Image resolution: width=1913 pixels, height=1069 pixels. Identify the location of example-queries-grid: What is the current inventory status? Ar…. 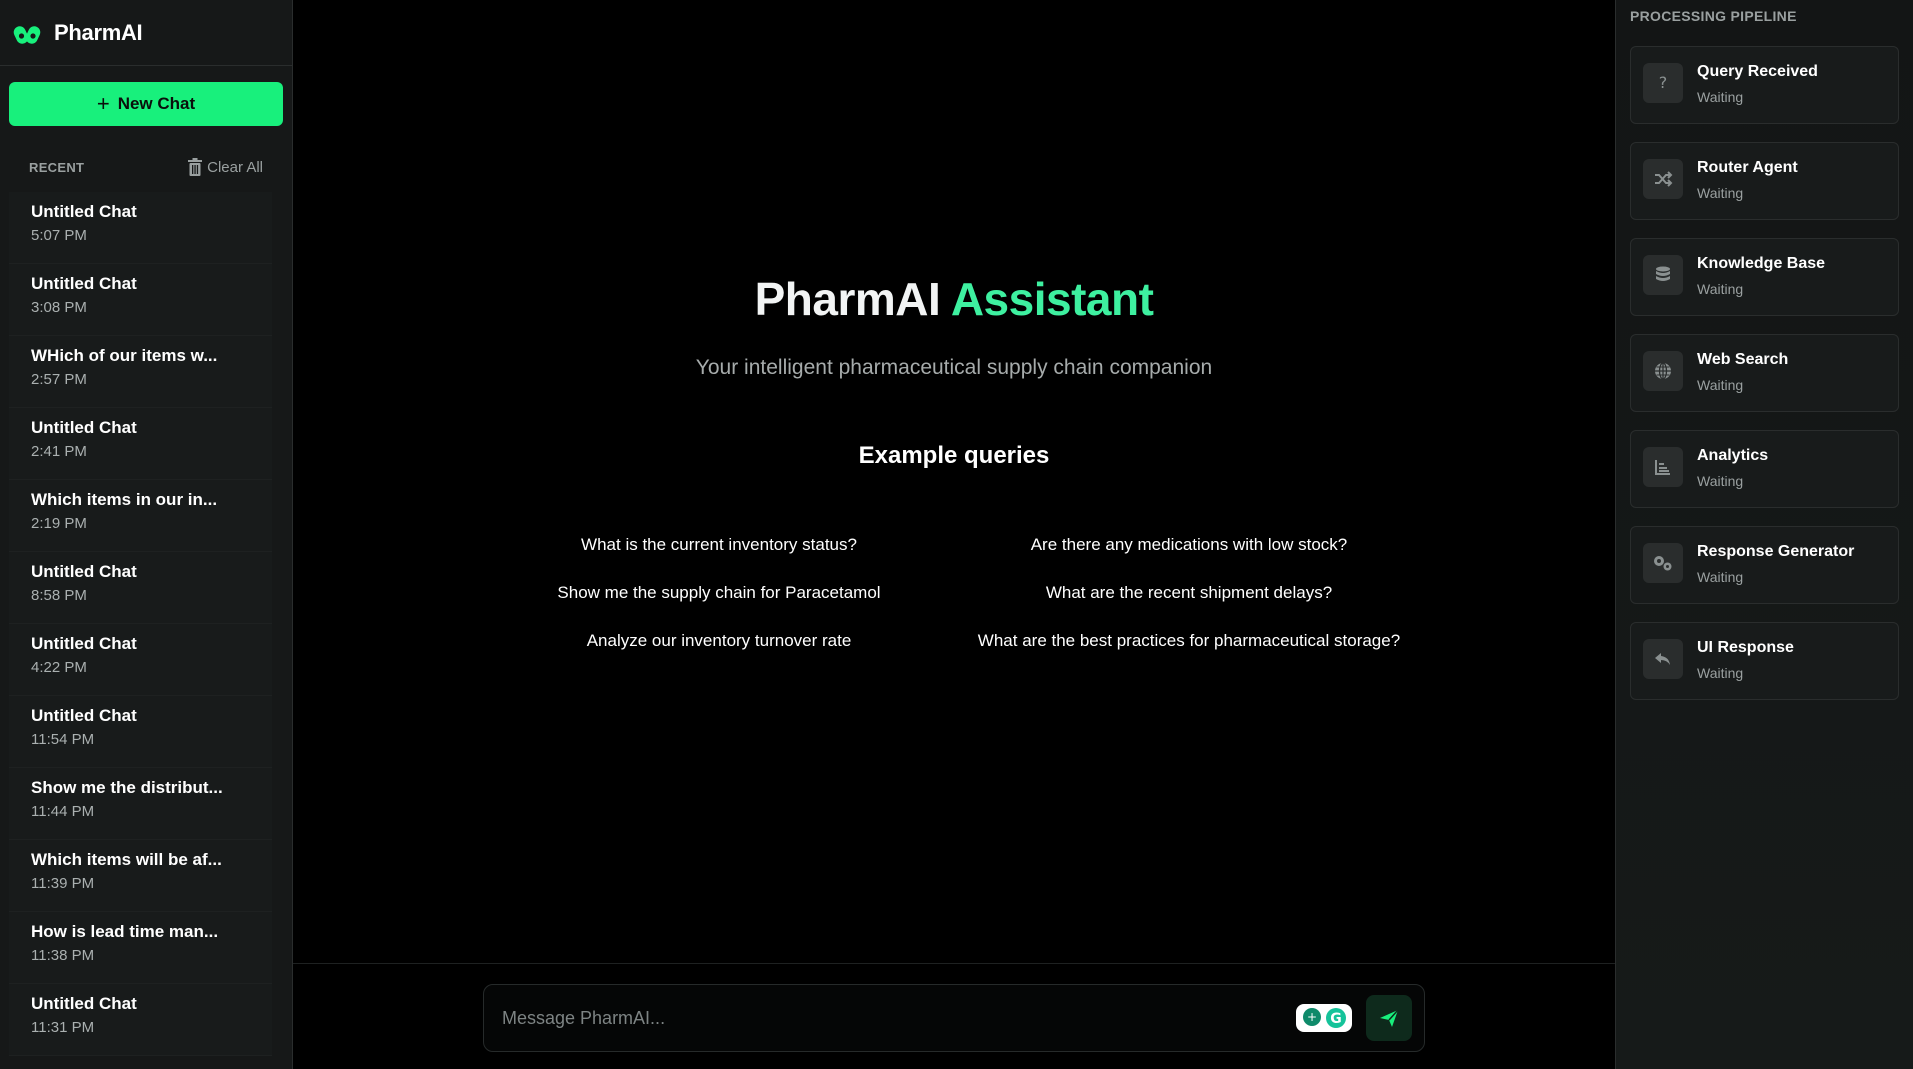
(954, 593).